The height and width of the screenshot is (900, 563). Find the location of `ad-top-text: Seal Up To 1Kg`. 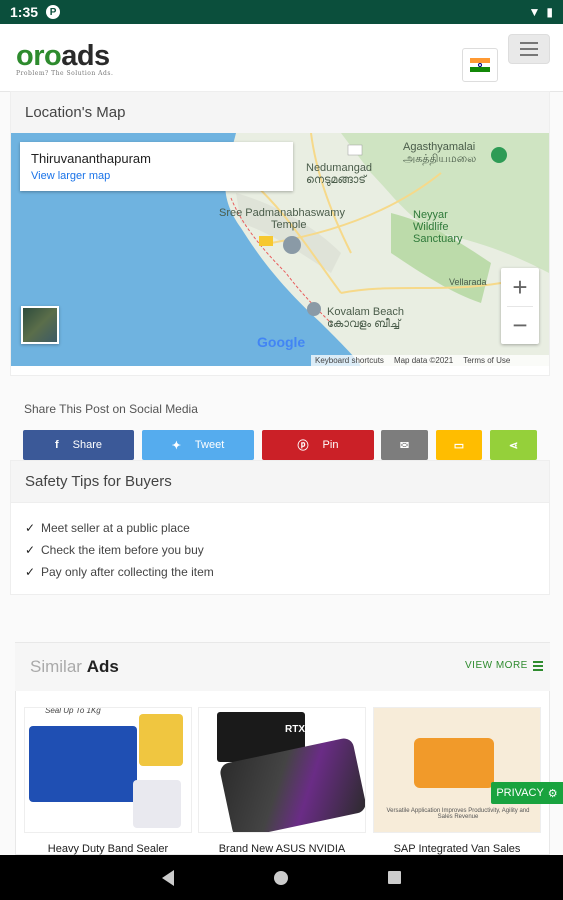

ad-top-text: Seal Up To 1Kg is located at coordinates (73, 711).